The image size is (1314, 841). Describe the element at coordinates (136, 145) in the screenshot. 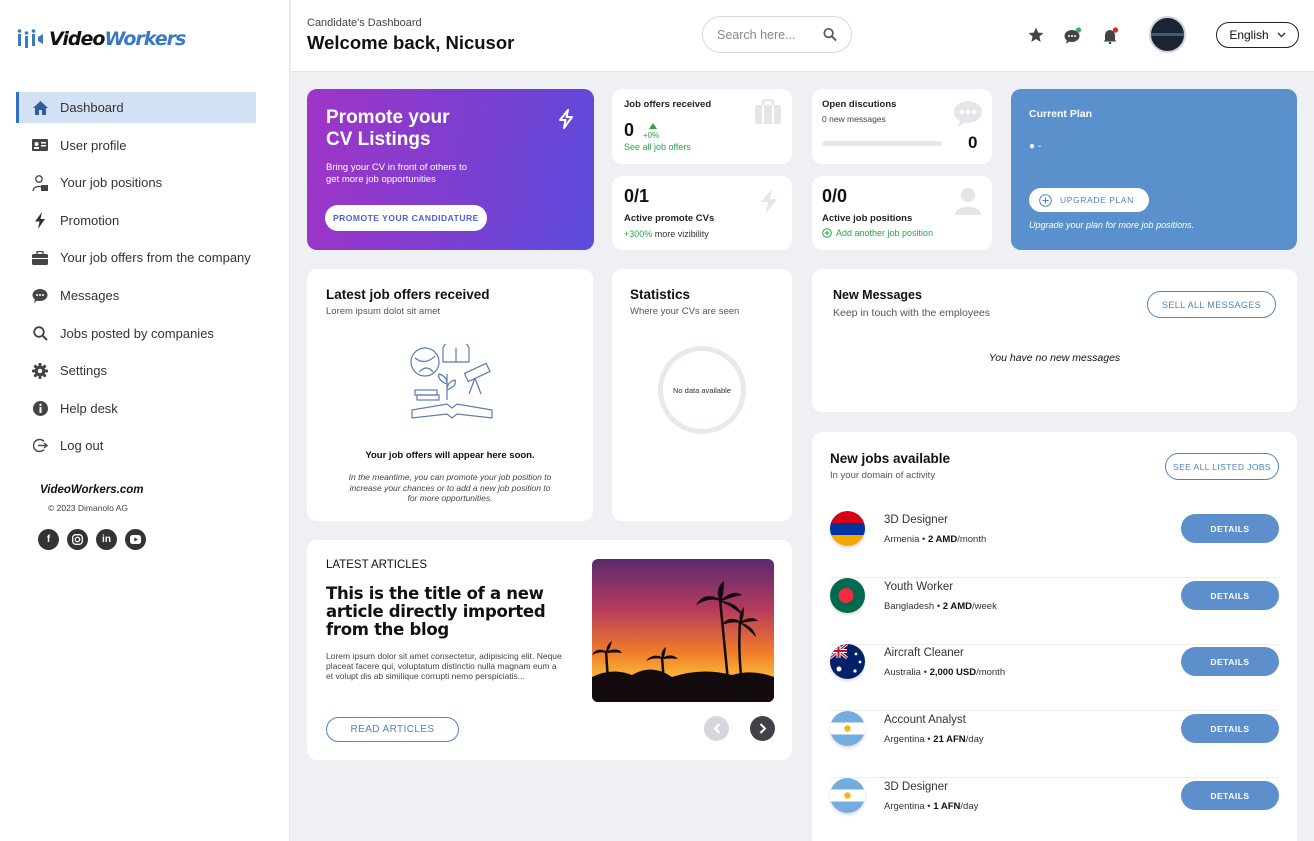

I see `sidebar-item-user-profile: User profile` at that location.